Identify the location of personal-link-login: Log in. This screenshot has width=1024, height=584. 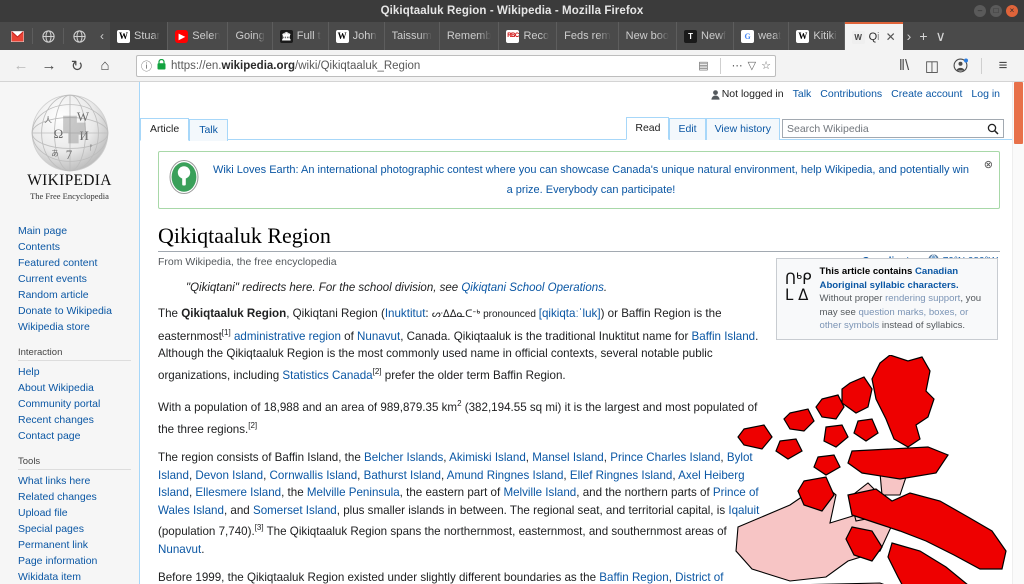
(985, 94).